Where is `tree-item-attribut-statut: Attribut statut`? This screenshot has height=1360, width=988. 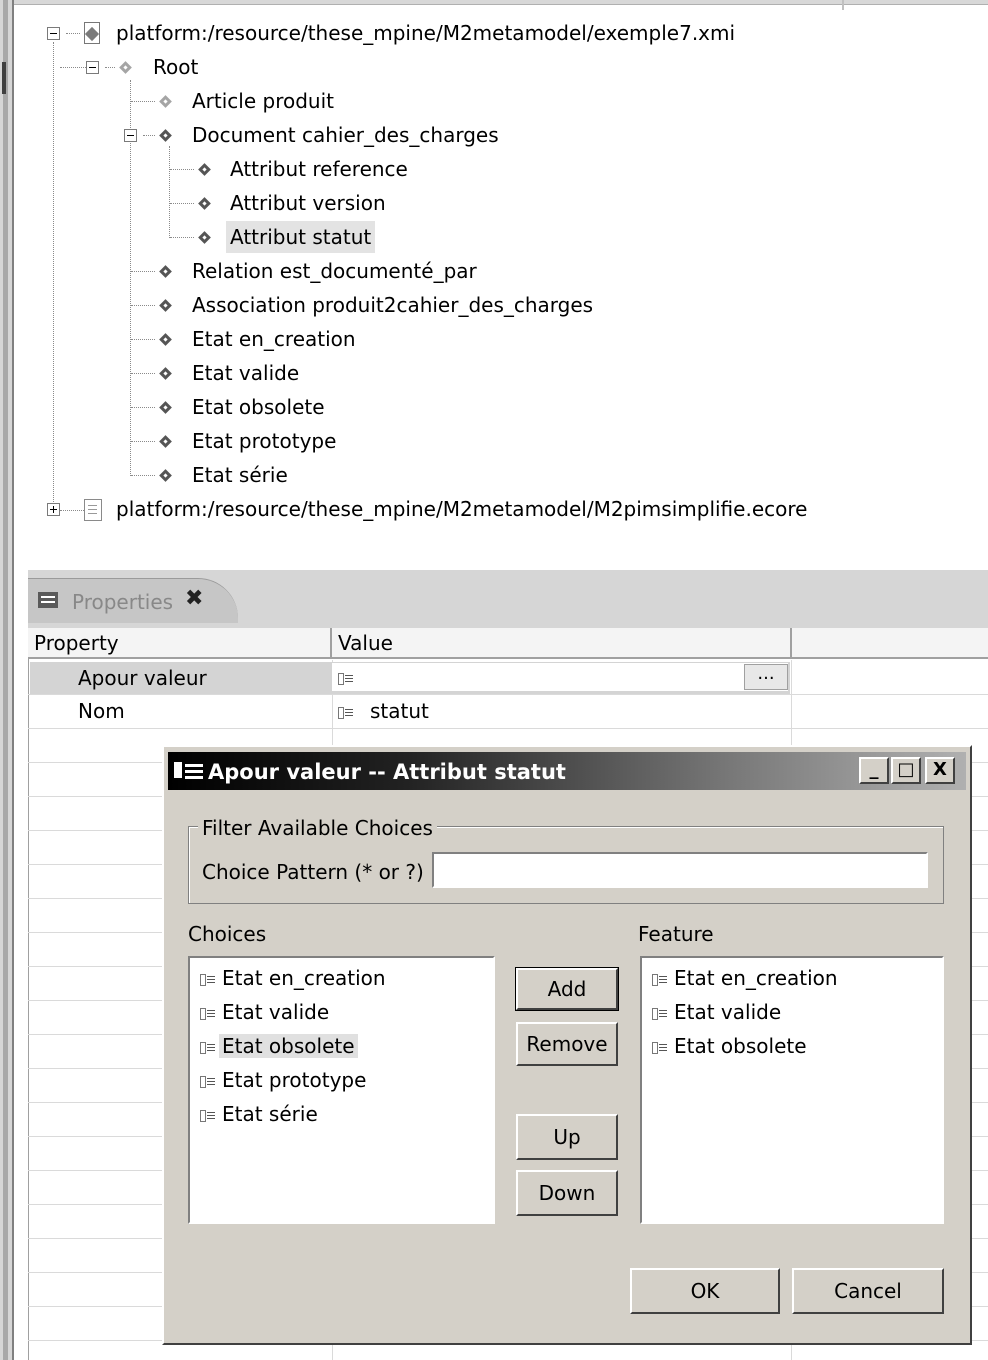 tree-item-attribut-statut: Attribut statut is located at coordinates (301, 237).